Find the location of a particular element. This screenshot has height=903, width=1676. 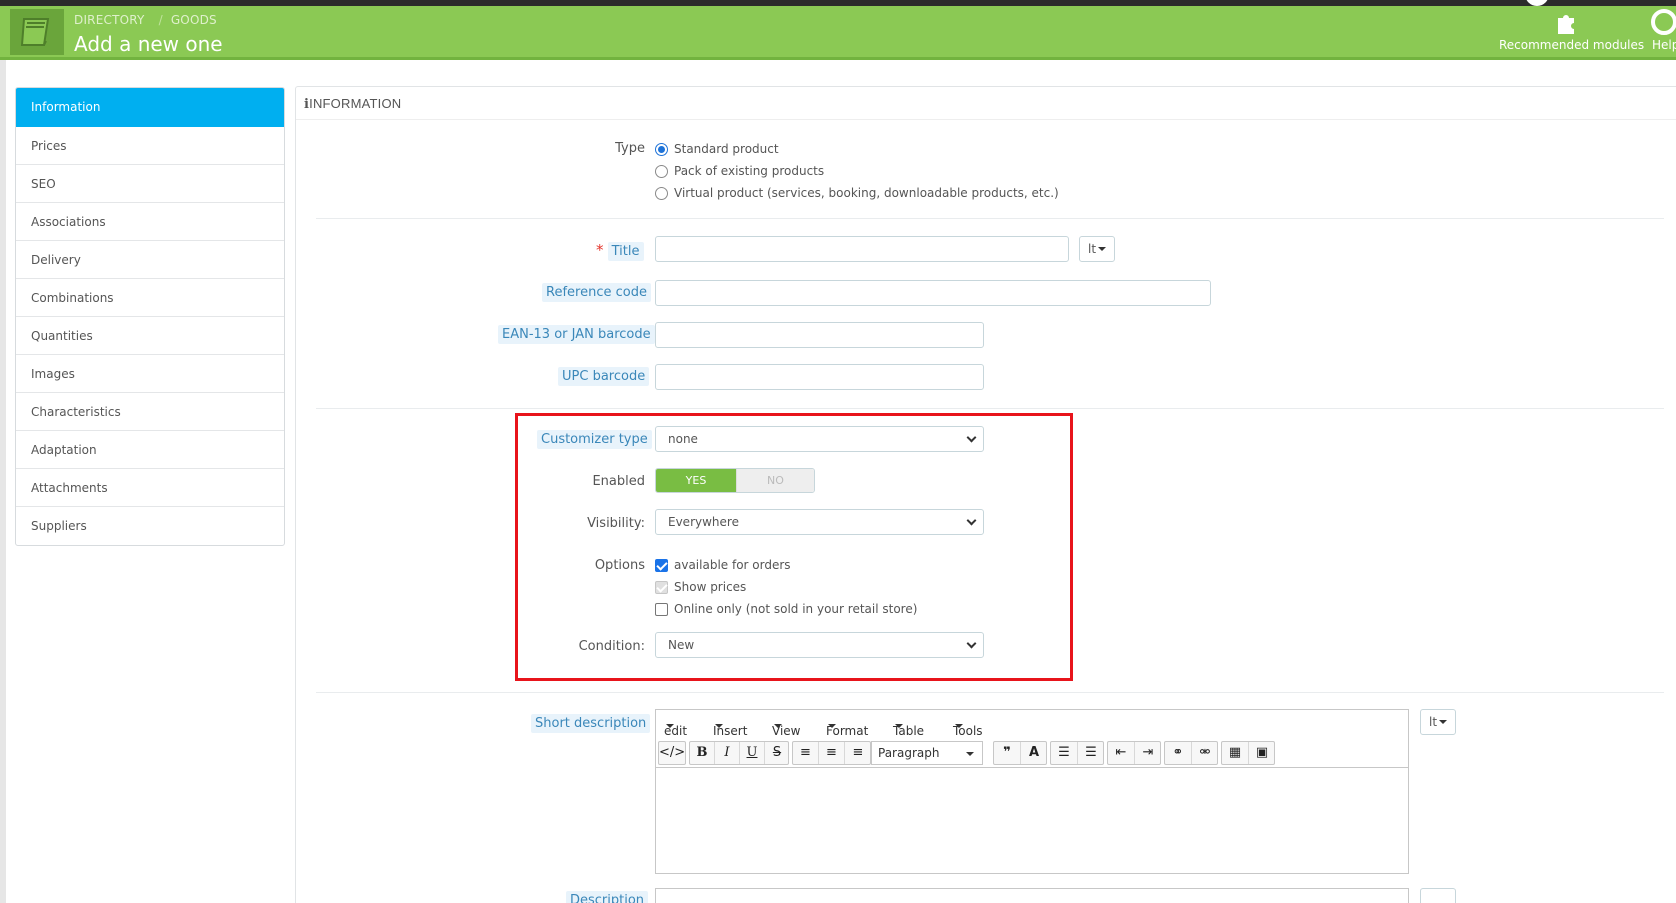

sidebar-item-combinations: Combinations is located at coordinates (150, 298).